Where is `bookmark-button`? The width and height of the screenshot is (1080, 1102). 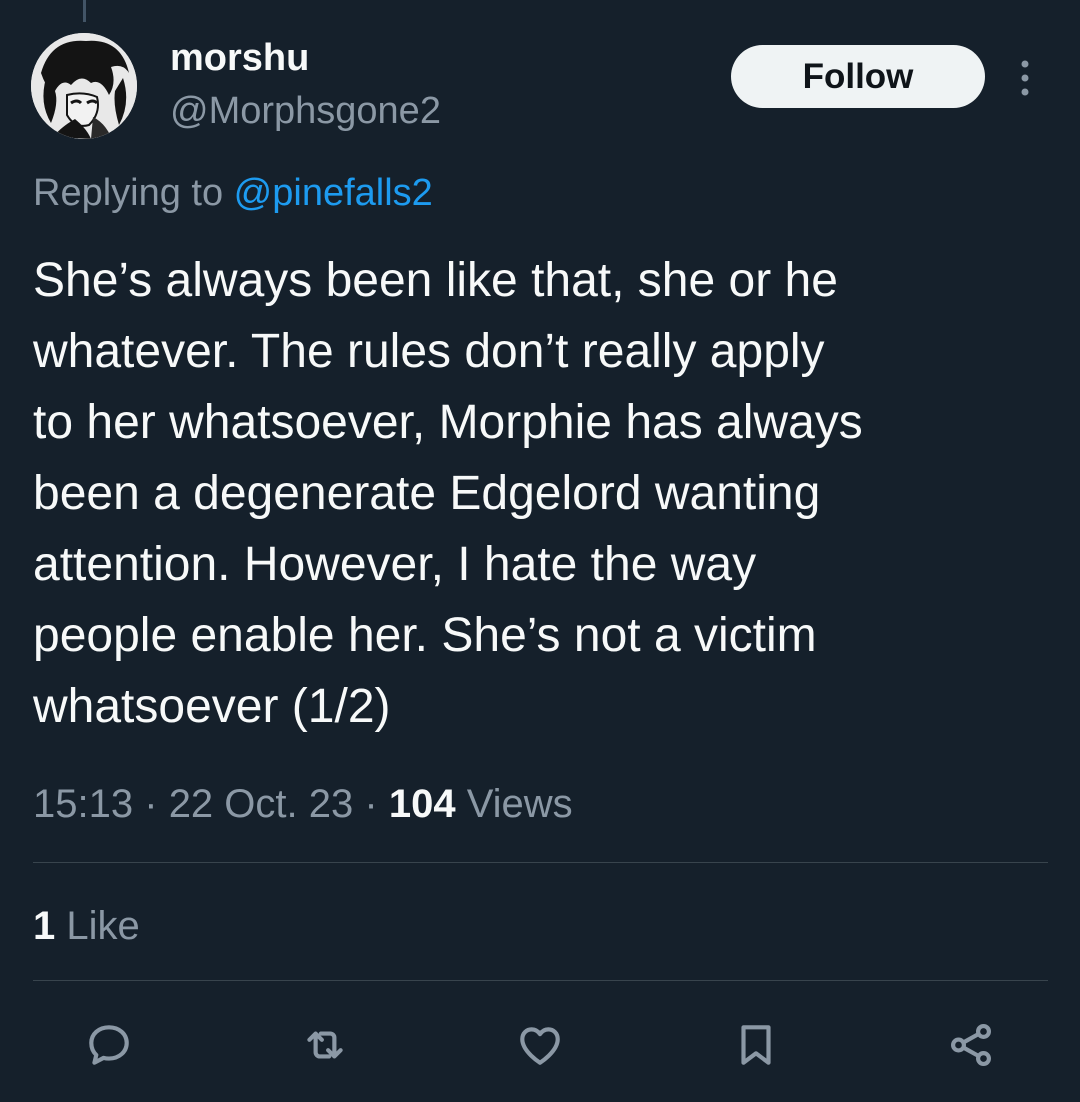 bookmark-button is located at coordinates (756, 1045).